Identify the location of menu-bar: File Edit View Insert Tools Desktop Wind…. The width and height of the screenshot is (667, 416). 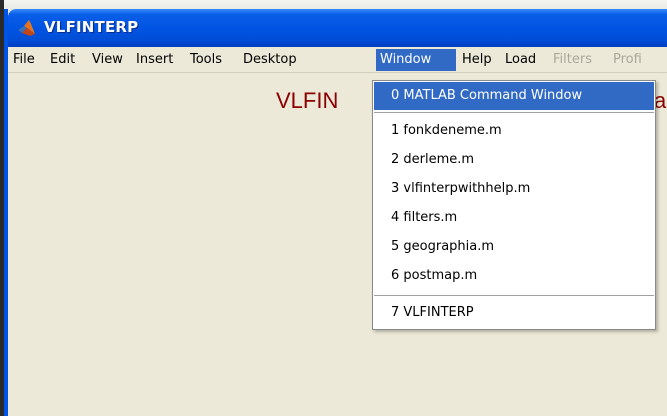
(337, 60).